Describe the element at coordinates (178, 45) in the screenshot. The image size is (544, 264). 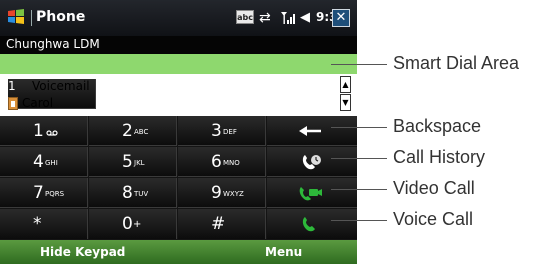
I see `carrier-bar: Chunghwa LDM` at that location.